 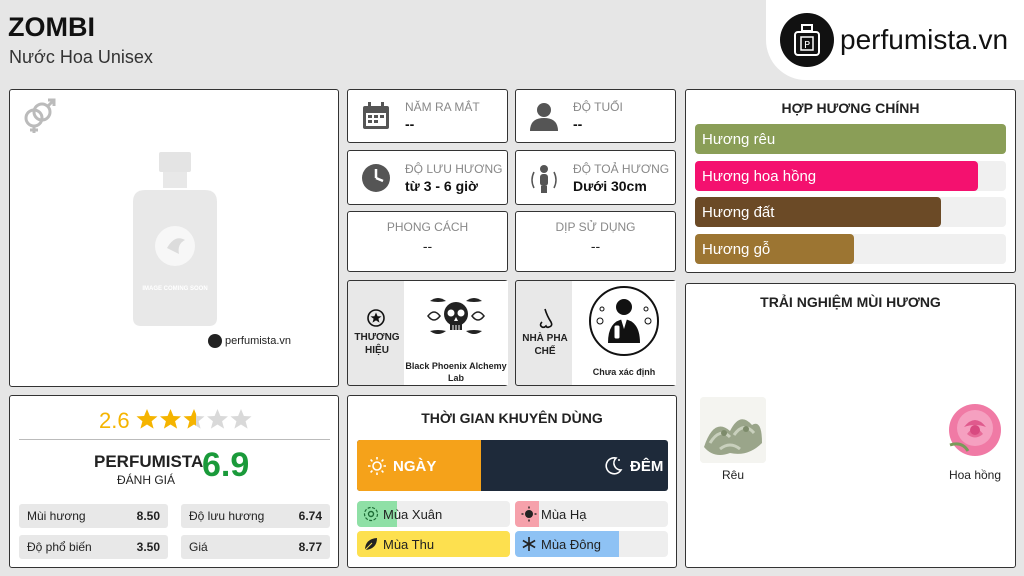 What do you see at coordinates (850, 302) in the screenshot?
I see `experience-title: TRẢI NGHIỆM MÙI HƯƠNG` at bounding box center [850, 302].